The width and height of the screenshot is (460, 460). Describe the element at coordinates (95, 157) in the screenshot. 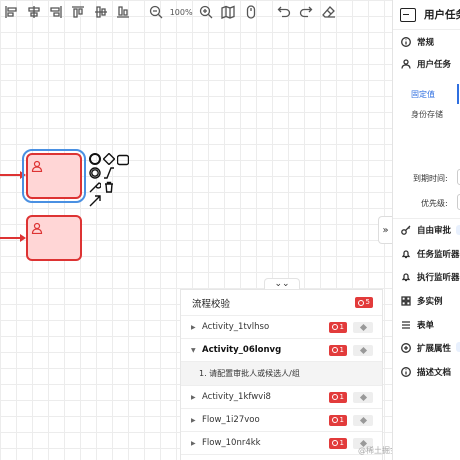

I see `end-event-icon` at that location.